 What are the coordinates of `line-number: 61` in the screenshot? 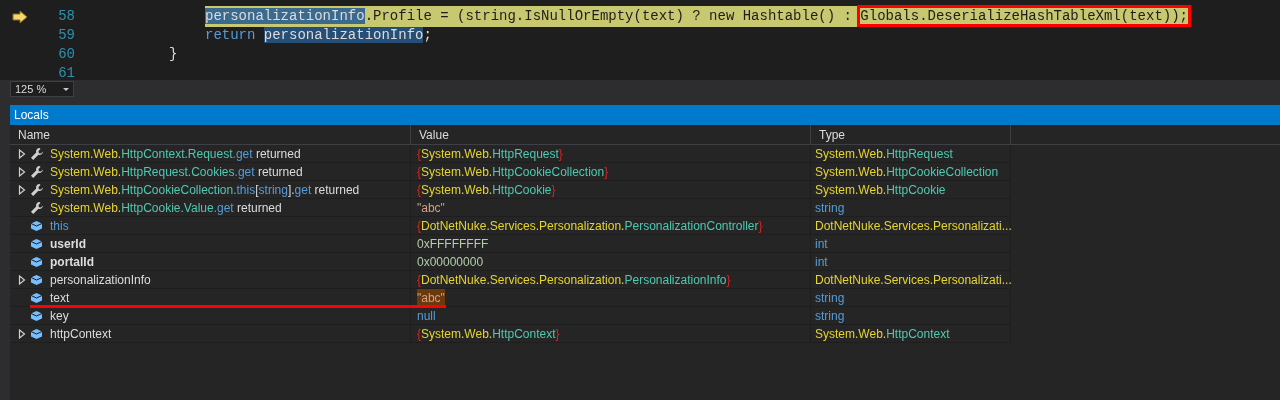 It's located at (66, 73).